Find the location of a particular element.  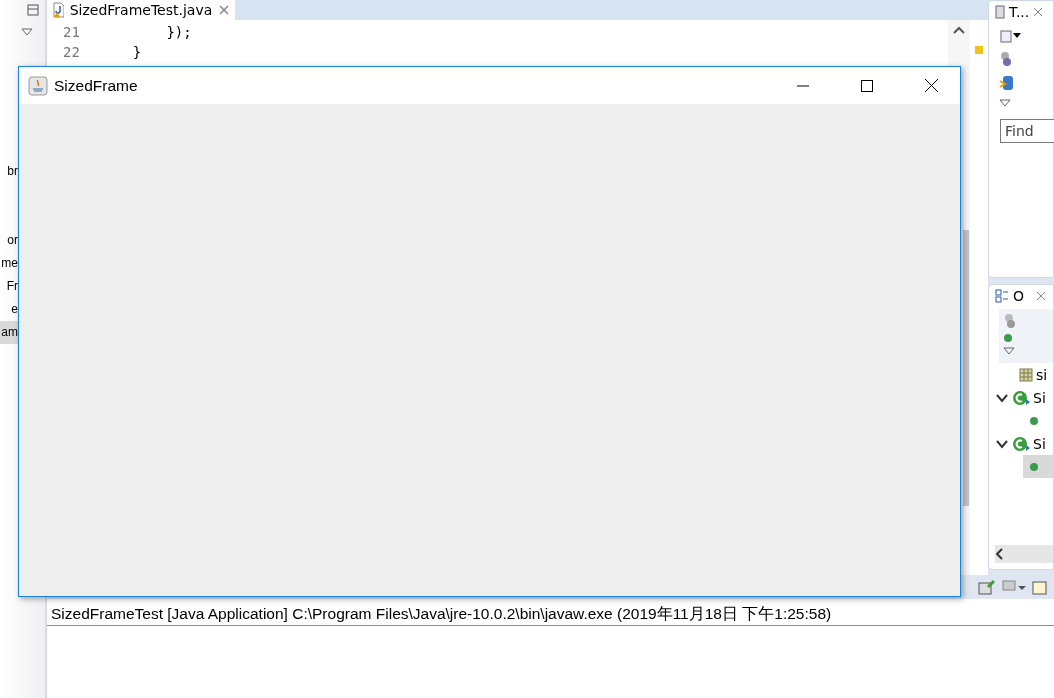

new-console-icon is located at coordinates (1041, 587).